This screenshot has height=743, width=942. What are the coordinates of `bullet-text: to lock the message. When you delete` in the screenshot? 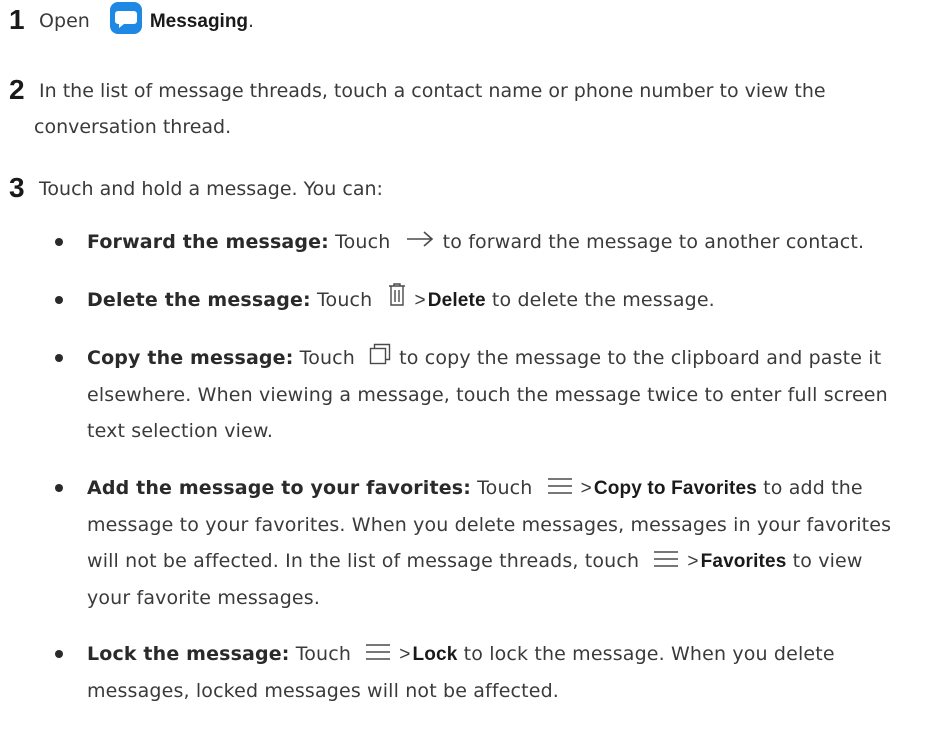 It's located at (649, 654).